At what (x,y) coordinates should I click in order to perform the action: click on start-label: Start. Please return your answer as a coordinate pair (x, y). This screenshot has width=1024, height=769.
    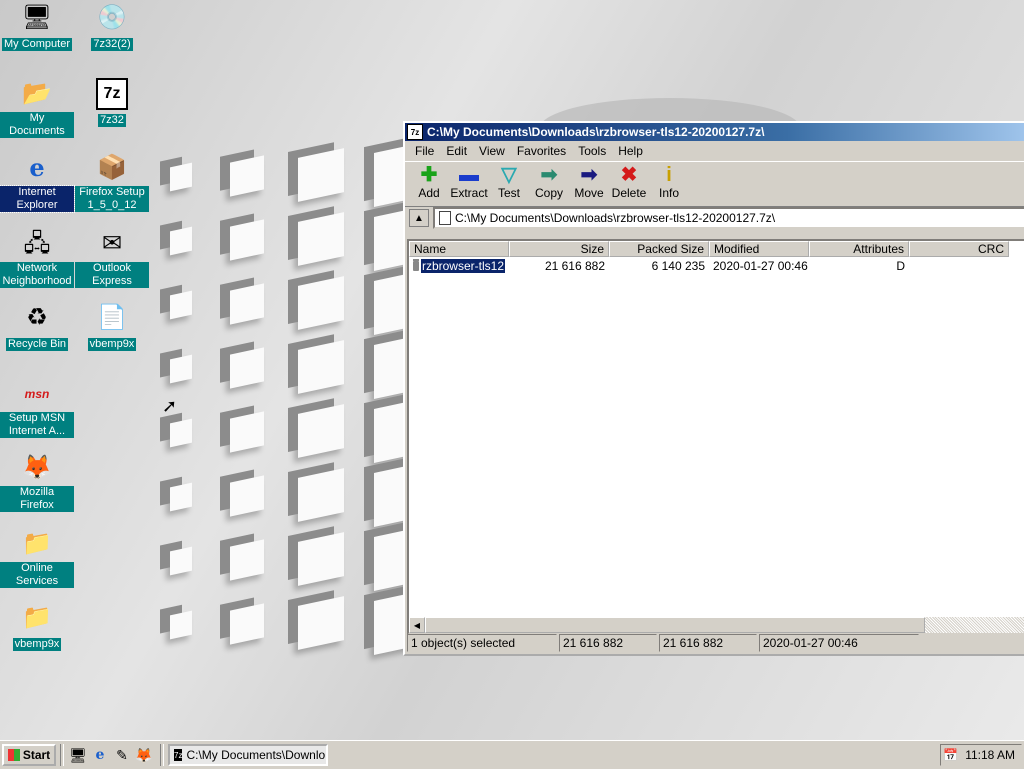
    Looking at the image, I should click on (36, 755).